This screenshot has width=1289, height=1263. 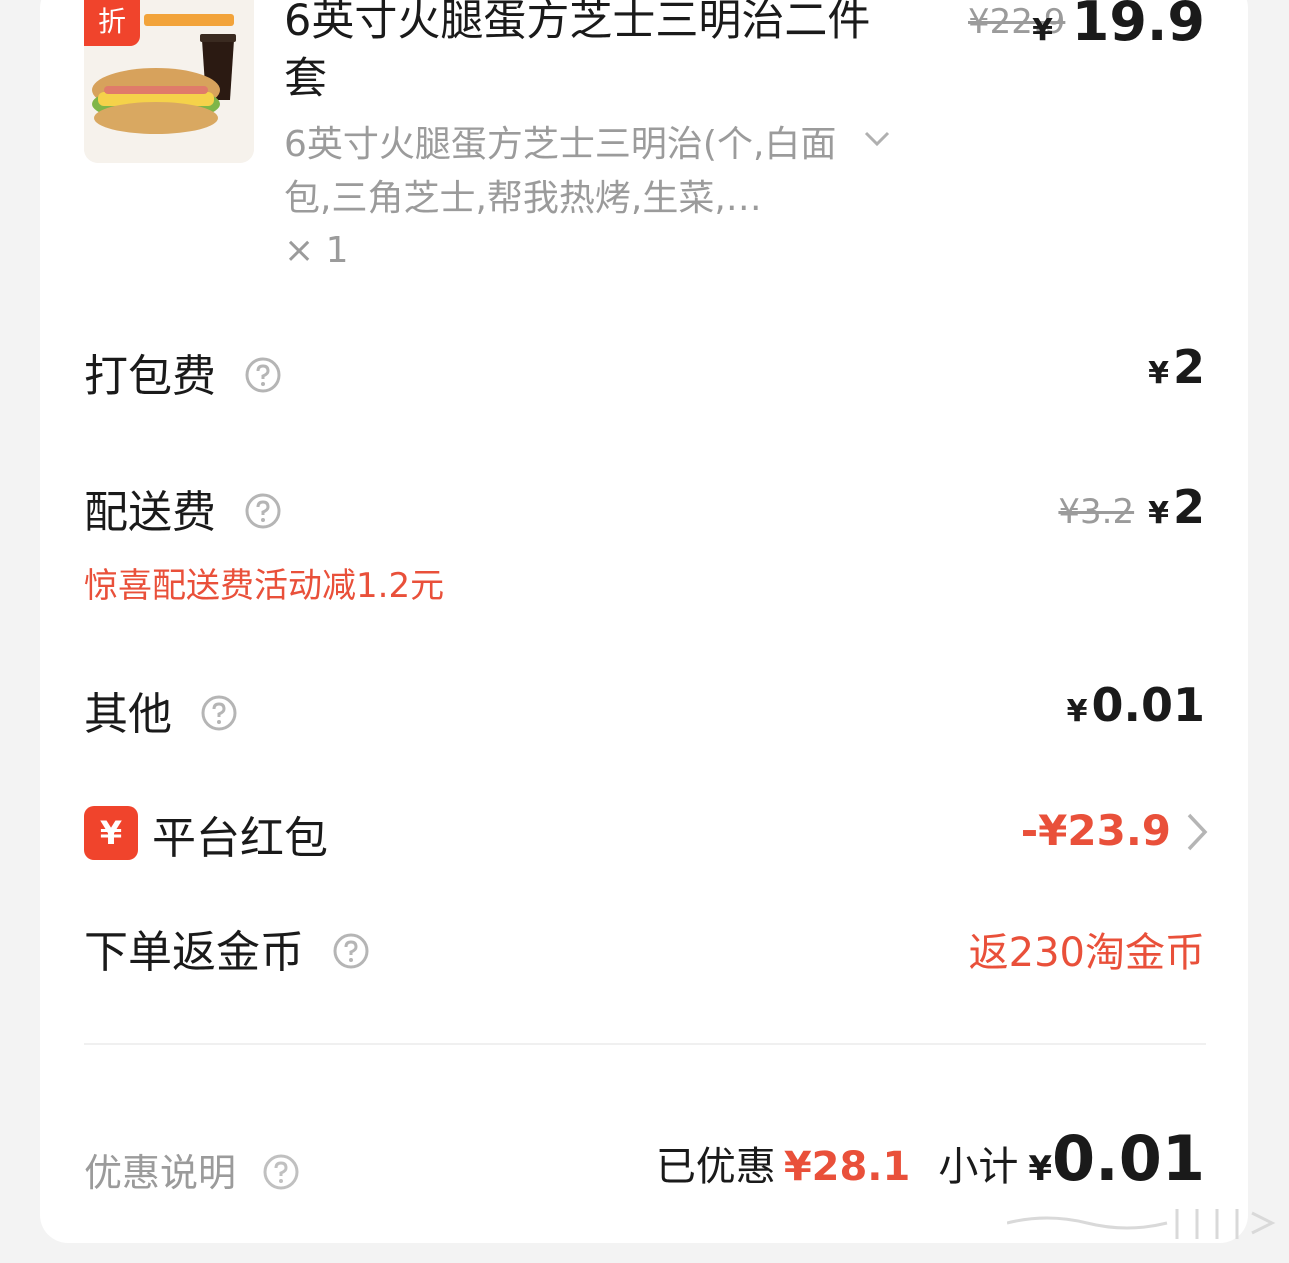 What do you see at coordinates (1197, 832) in the screenshot?
I see `chevron-right-icon` at bounding box center [1197, 832].